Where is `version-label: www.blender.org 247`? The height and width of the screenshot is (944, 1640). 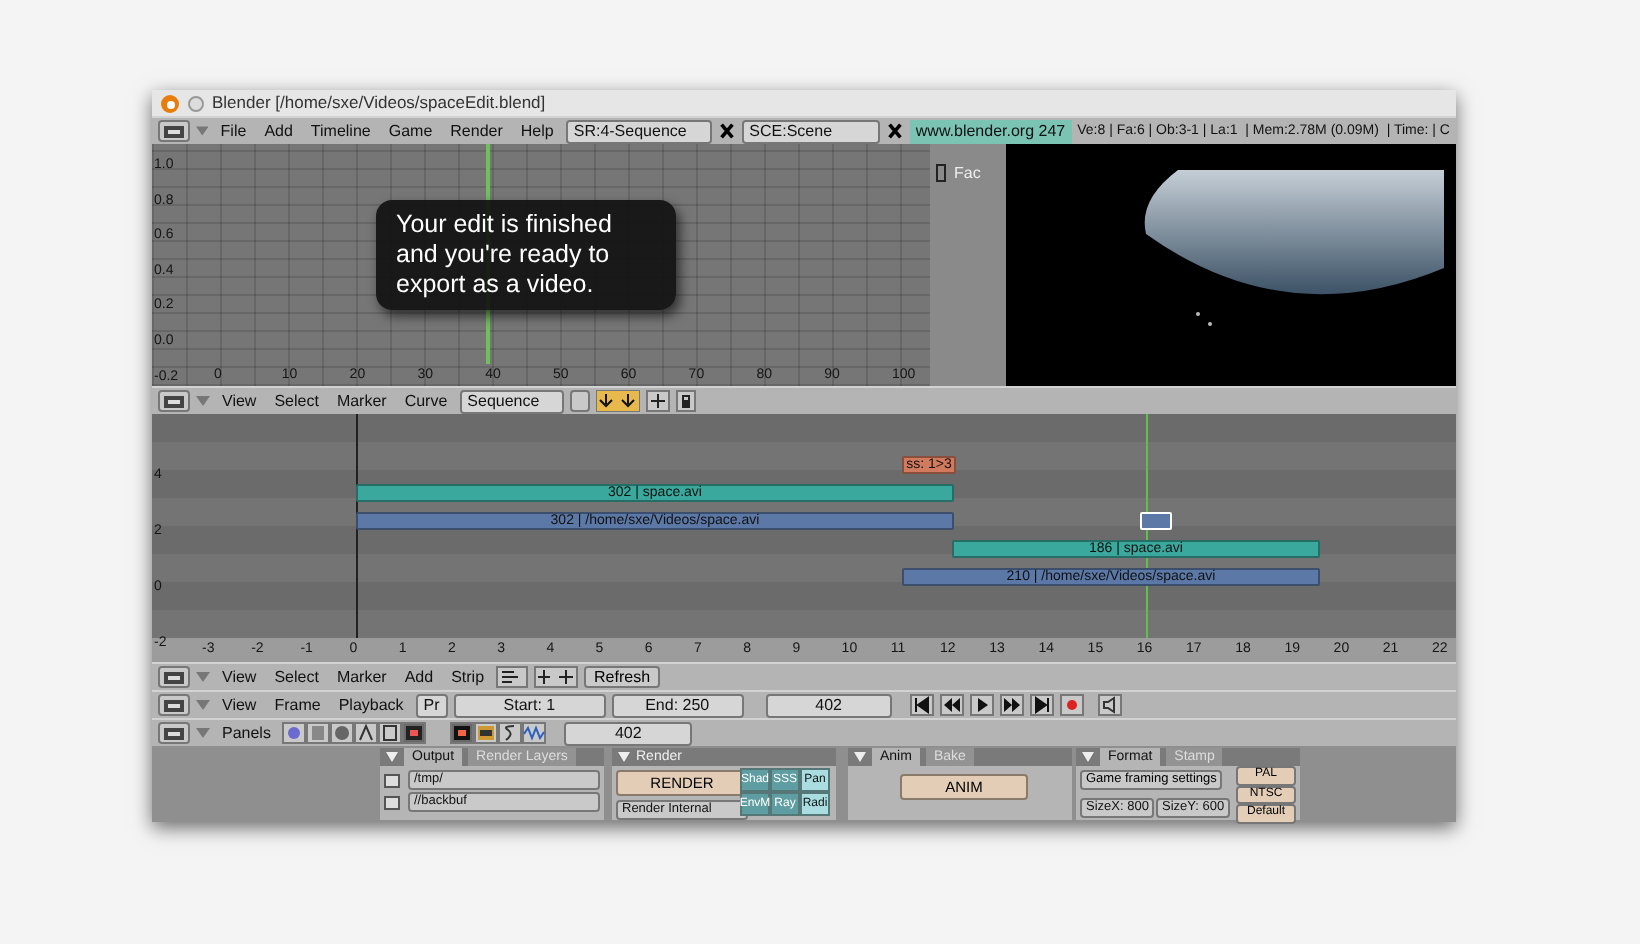 version-label: www.blender.org 247 is located at coordinates (990, 131).